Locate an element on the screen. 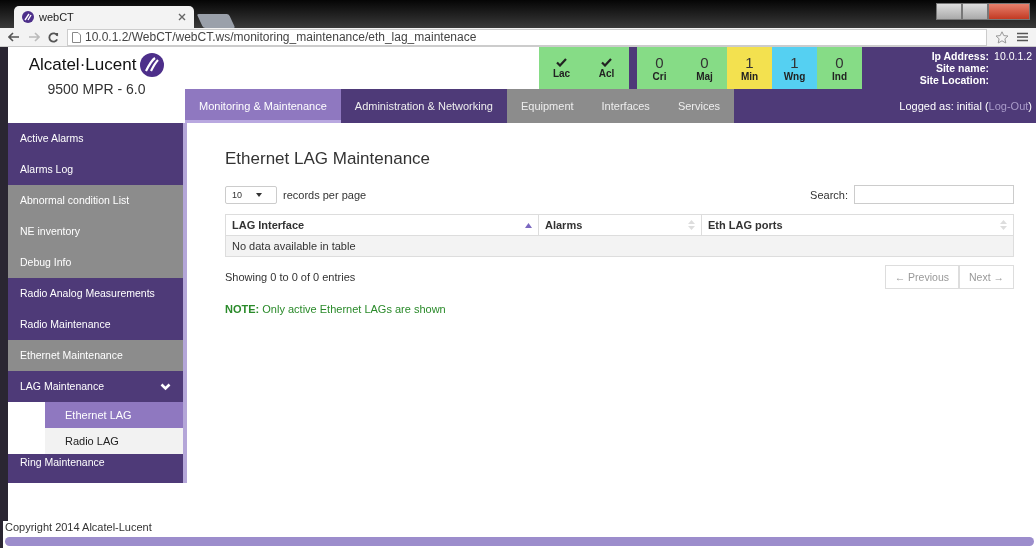 The image size is (1036, 548). alarm-indicator: 0 Cri is located at coordinates (659, 68).